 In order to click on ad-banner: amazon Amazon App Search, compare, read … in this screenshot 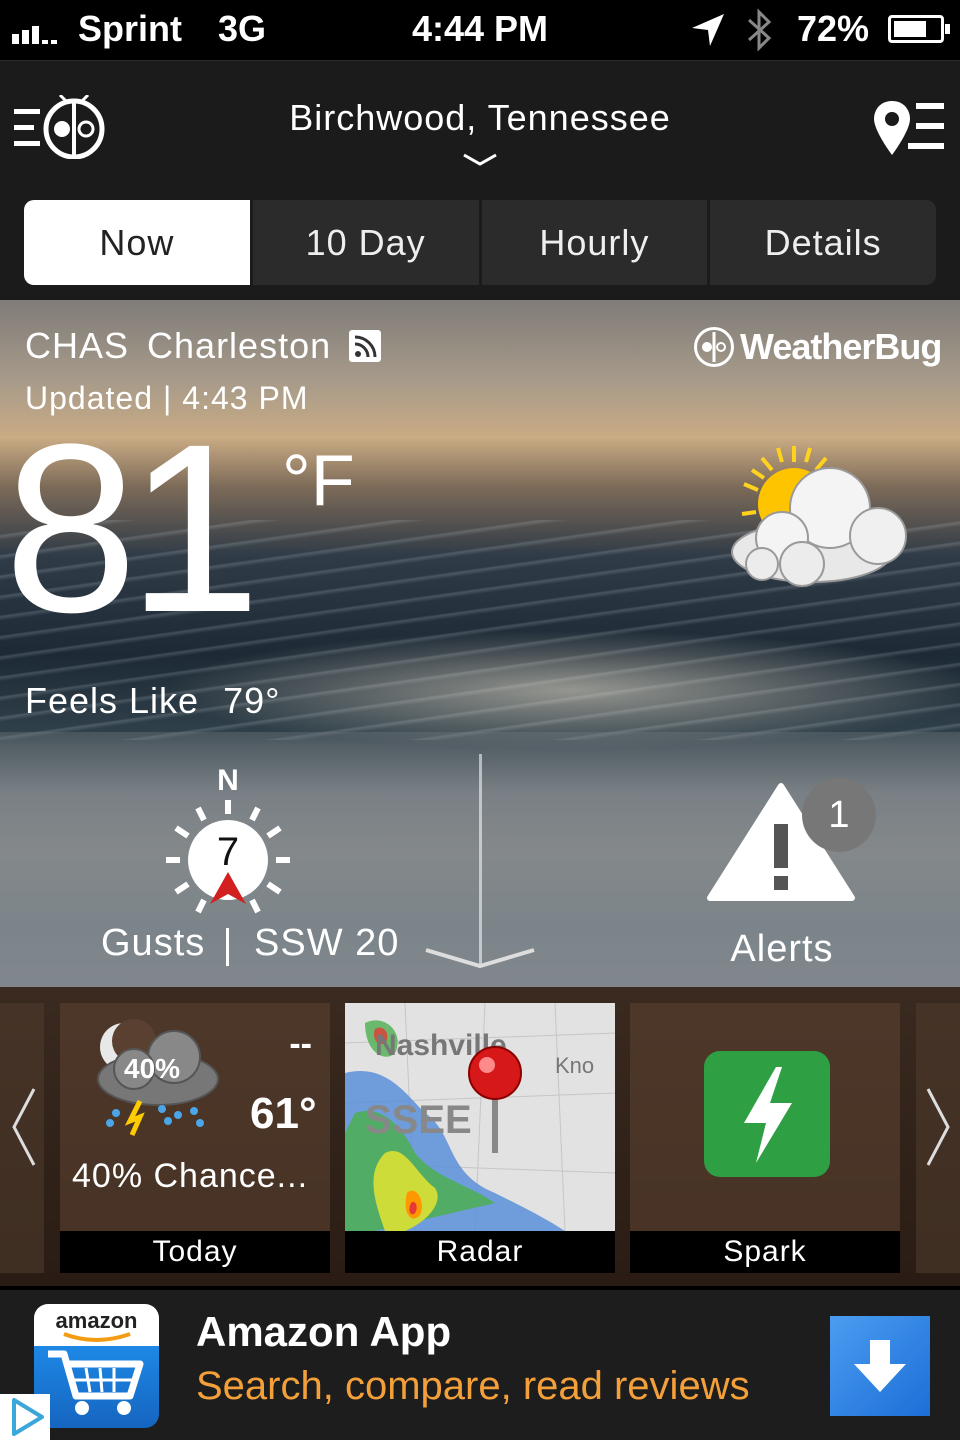, I will do `click(480, 1363)`.